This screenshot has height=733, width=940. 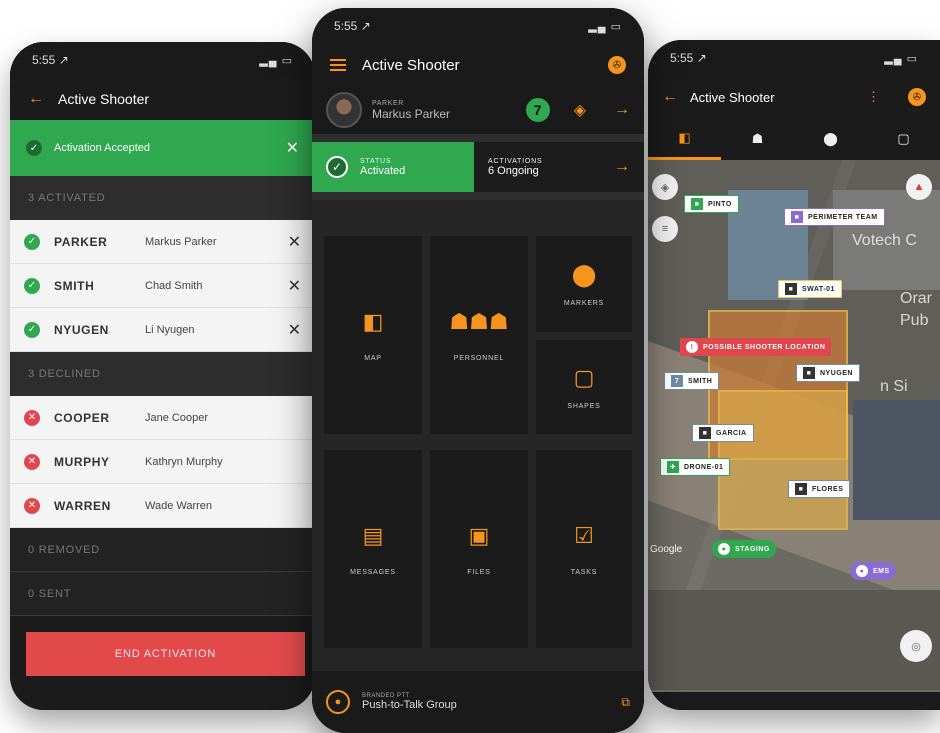 I want to click on map-text: Pub, so click(x=914, y=320).